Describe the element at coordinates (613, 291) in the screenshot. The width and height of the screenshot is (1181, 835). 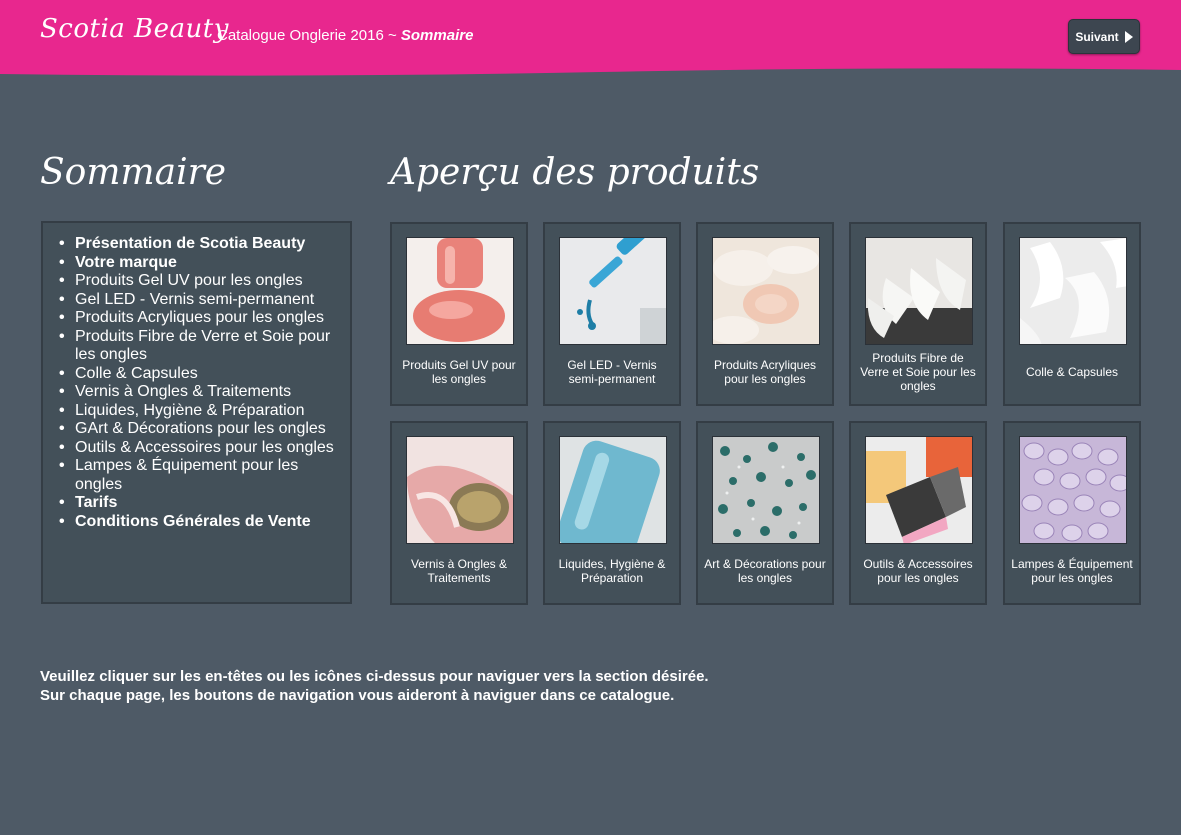
I see `gel-led-image` at that location.